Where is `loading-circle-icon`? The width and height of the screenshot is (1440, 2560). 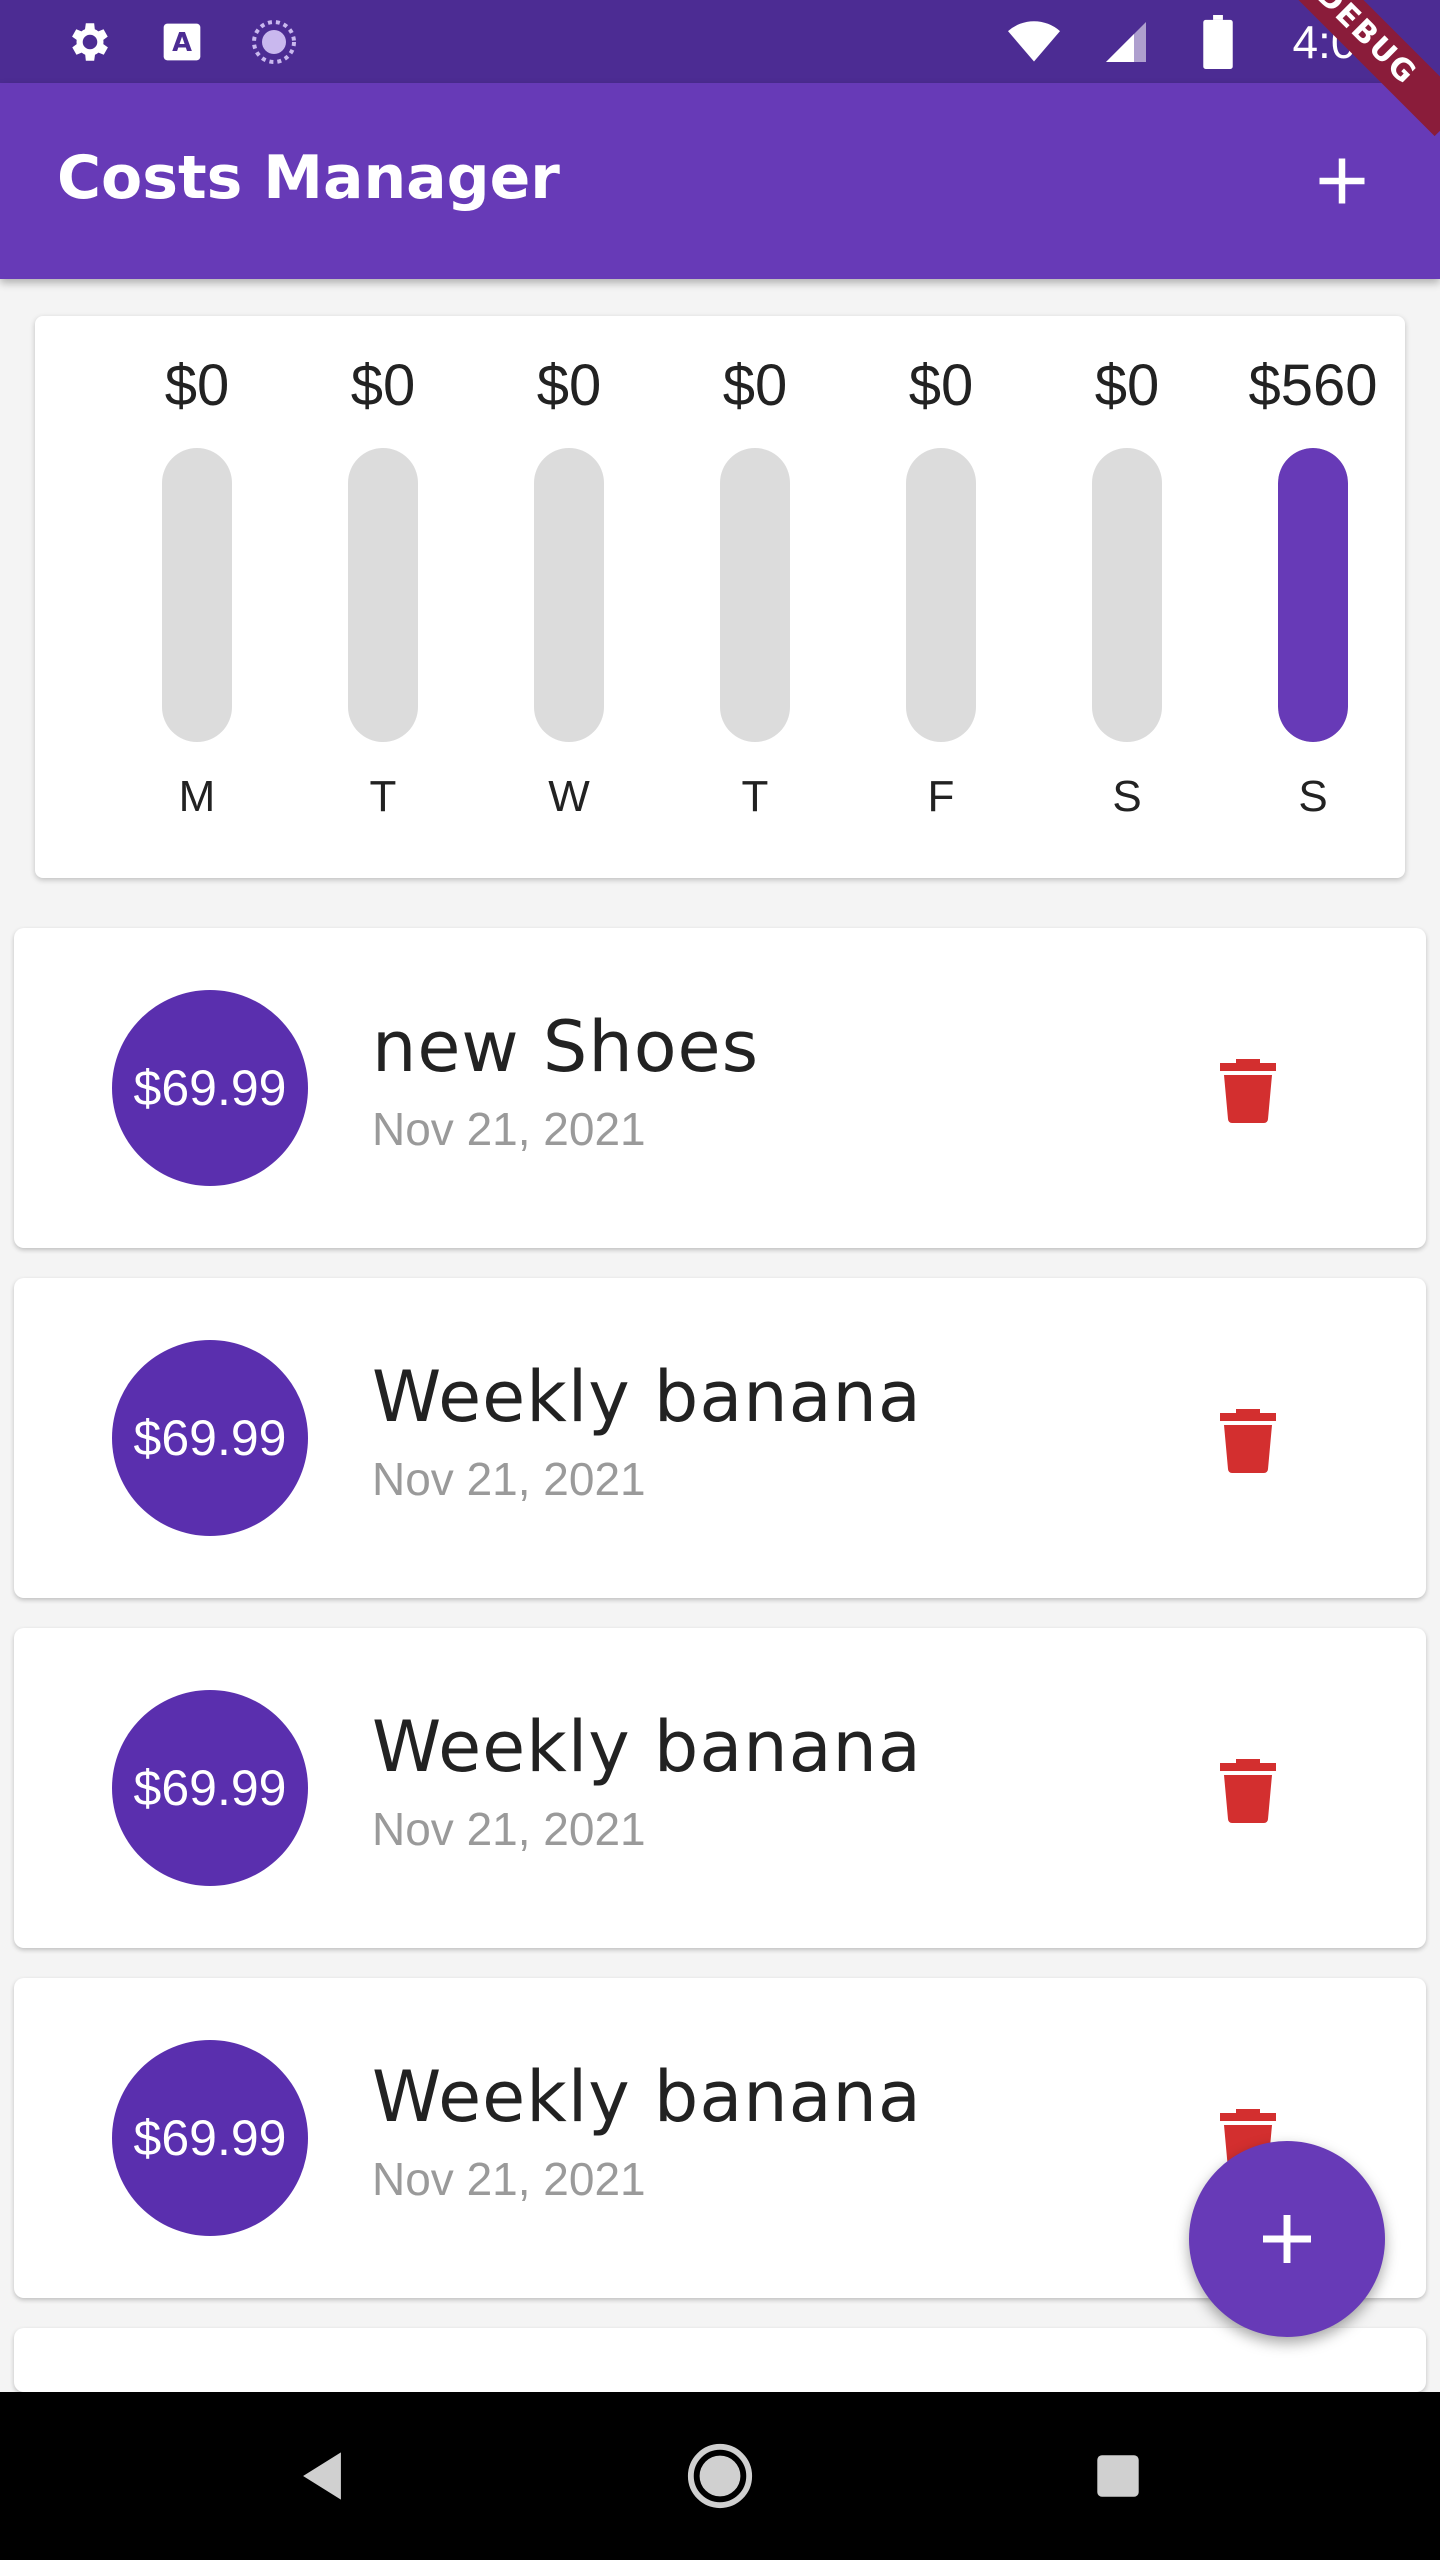 loading-circle-icon is located at coordinates (274, 42).